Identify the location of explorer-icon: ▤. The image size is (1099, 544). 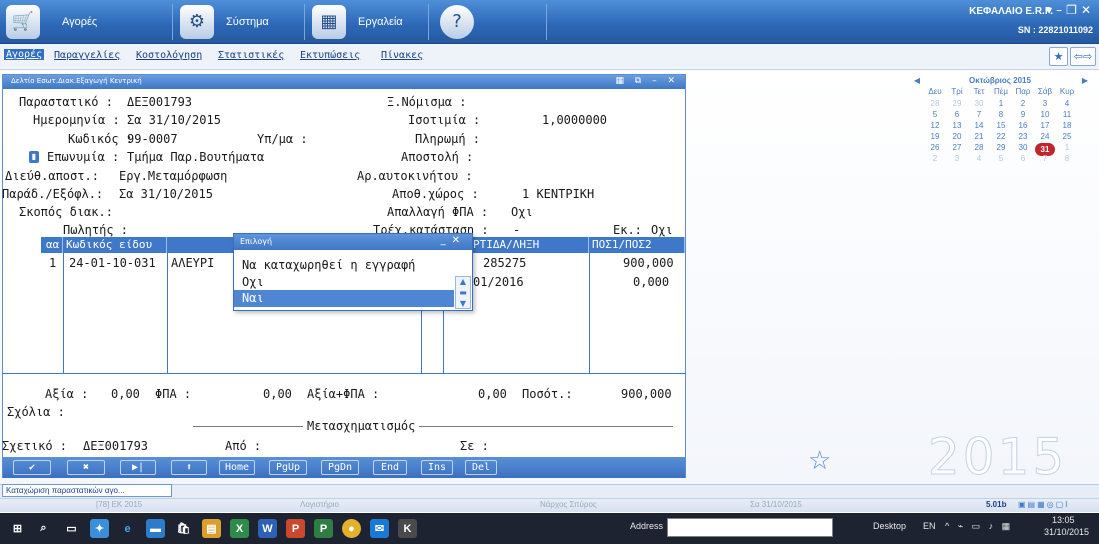
(211, 528).